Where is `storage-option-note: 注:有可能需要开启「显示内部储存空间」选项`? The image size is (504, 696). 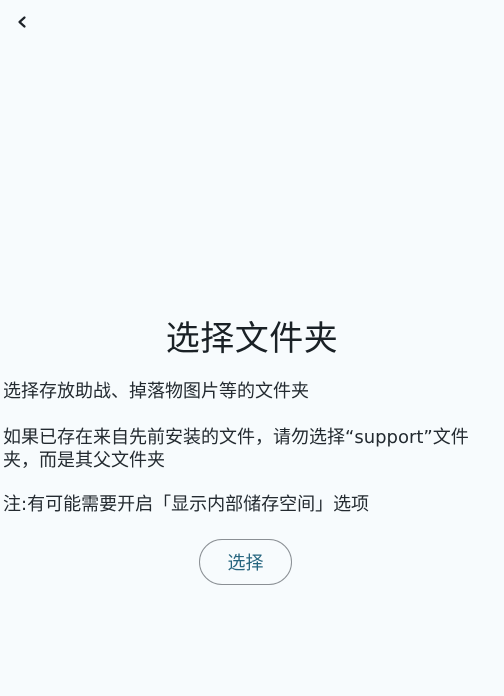 storage-option-note: 注:有可能需要开启「显示内部储存空间」选项 is located at coordinates (186, 504).